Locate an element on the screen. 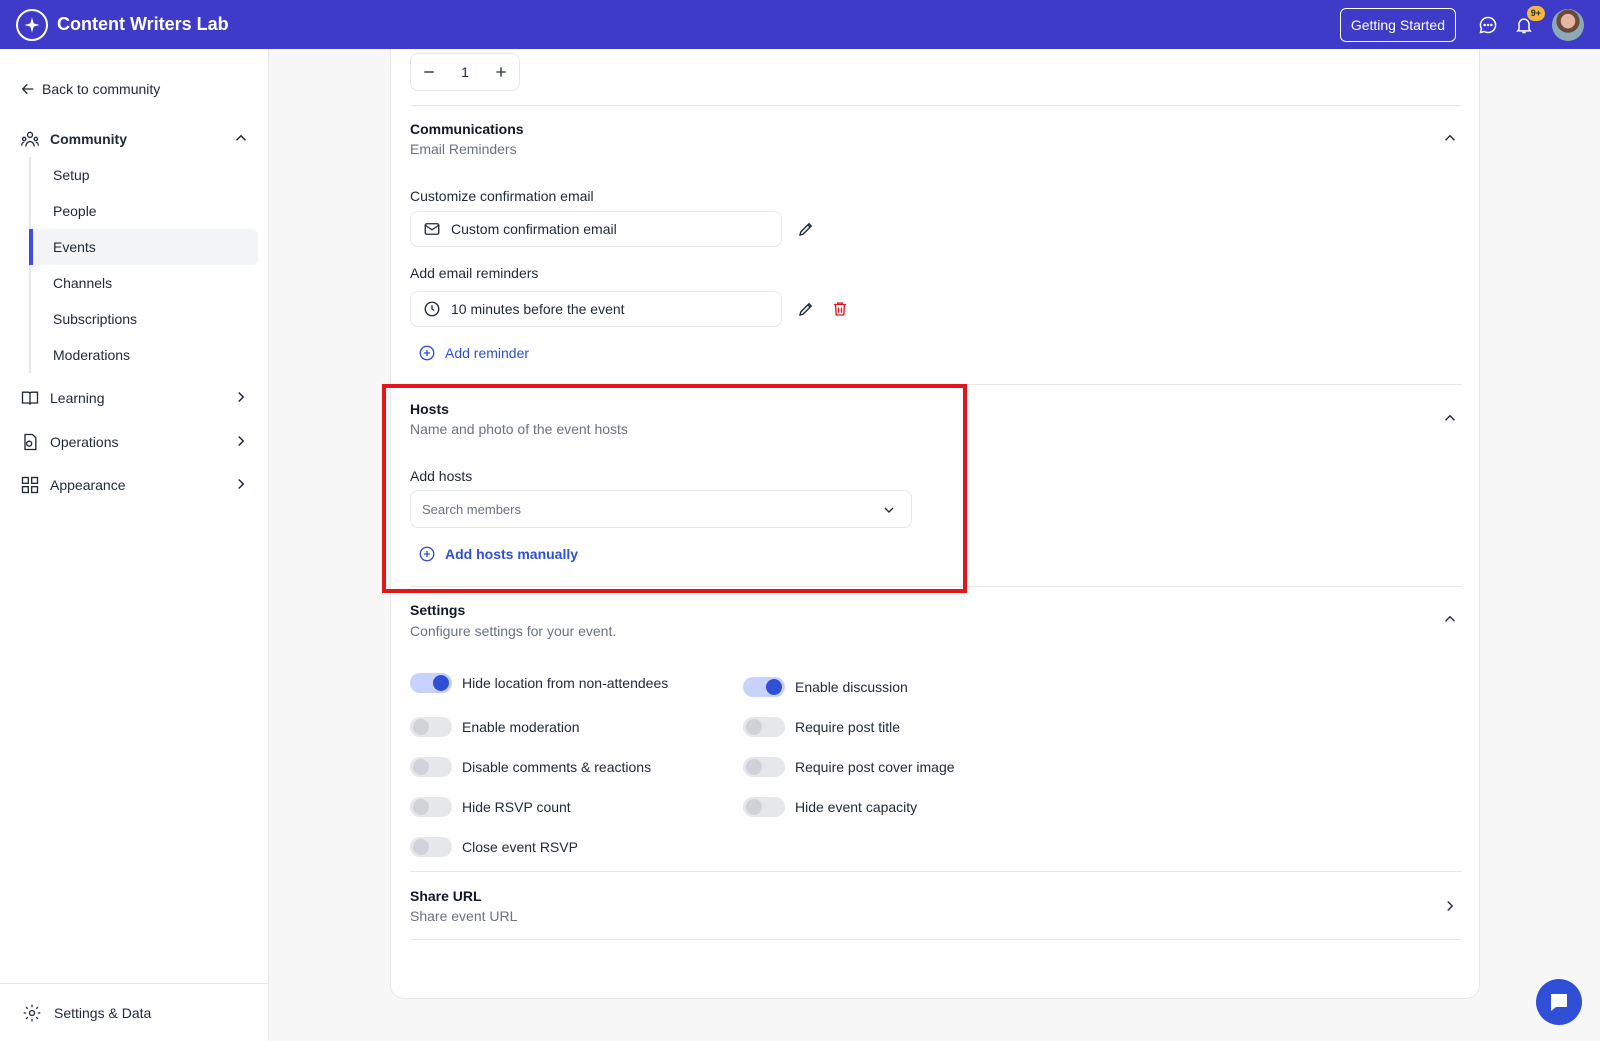 The width and height of the screenshot is (1600, 1041). communications-subtitle: Email Reminders is located at coordinates (463, 149).